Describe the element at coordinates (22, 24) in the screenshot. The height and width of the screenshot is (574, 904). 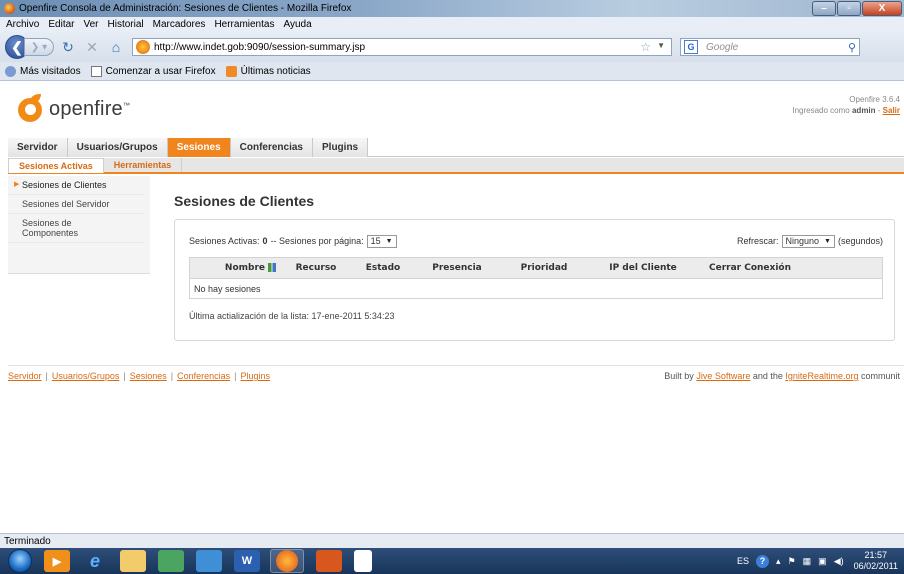
I see `menu-archivo: Archivo` at that location.